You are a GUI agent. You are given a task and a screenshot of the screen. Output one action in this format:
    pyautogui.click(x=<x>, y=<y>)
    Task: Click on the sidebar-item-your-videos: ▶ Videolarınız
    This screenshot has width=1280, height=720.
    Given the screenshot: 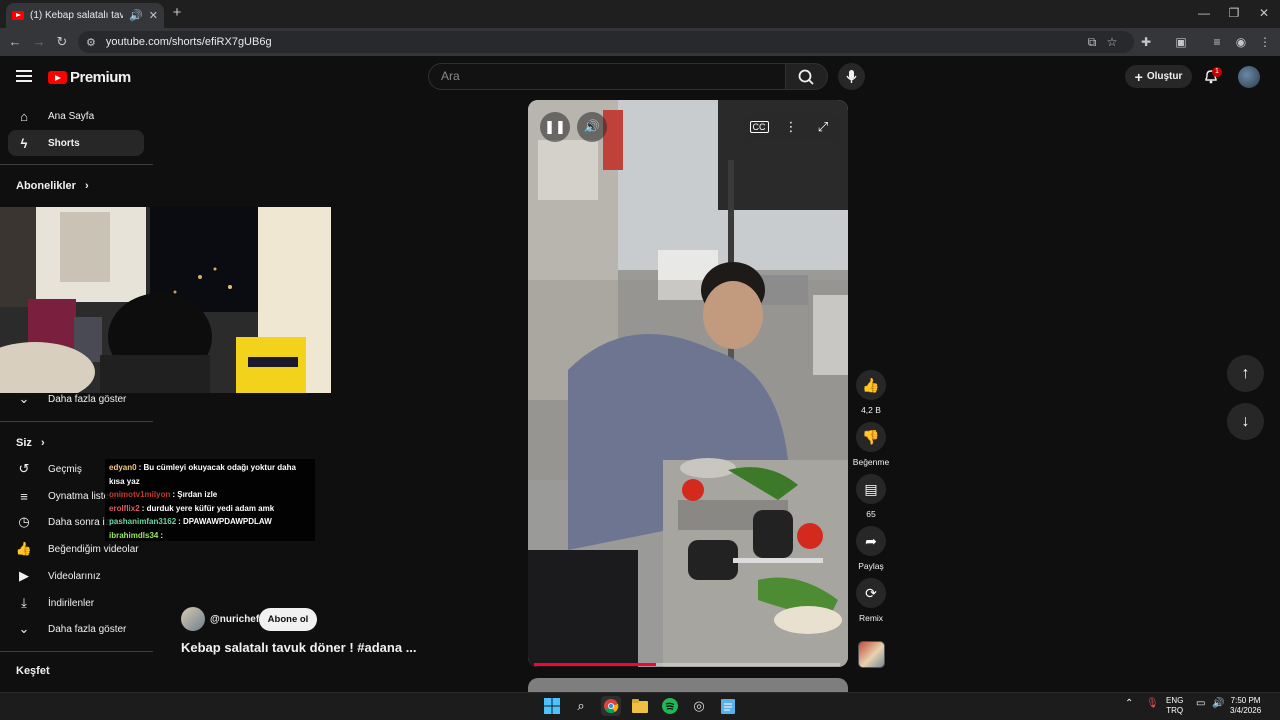 What is the action you would take?
    pyautogui.click(x=76, y=576)
    